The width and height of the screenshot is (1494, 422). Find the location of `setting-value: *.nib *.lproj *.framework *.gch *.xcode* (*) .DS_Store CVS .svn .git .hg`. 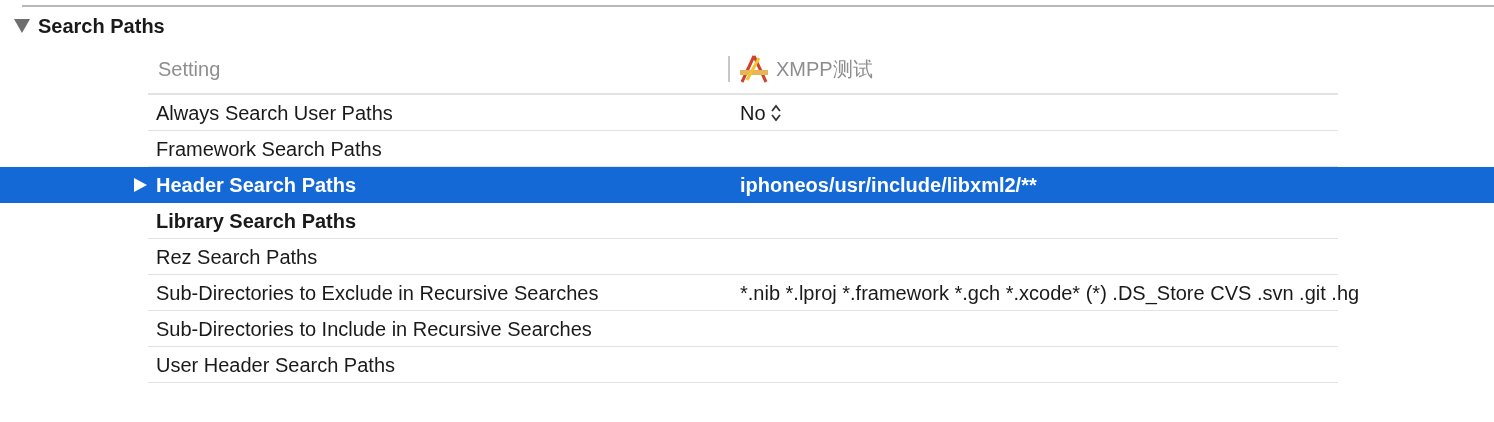

setting-value: *.nib *.lproj *.framework *.gch *.xcode* (*) .DS_Store CVS .svn .git .hg is located at coordinates (1050, 293).